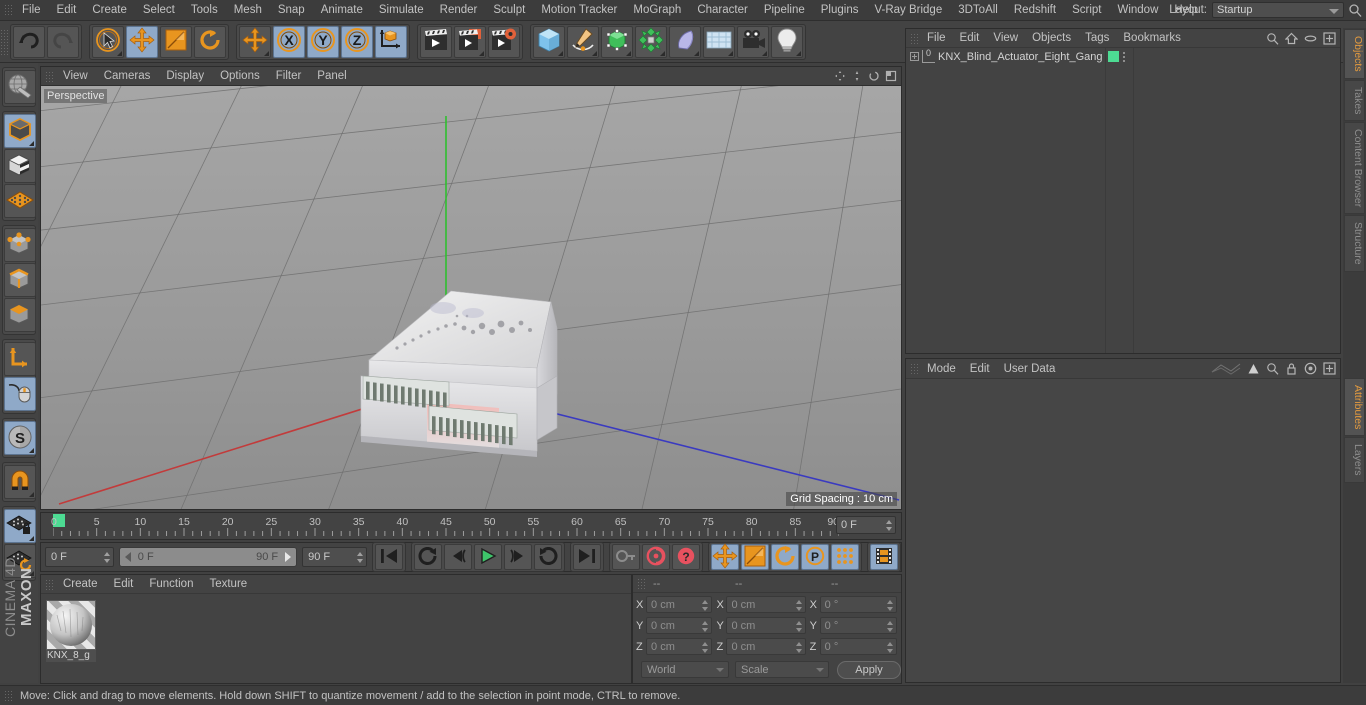  What do you see at coordinates (323, 41) in the screenshot?
I see `lock-y-button: Y` at bounding box center [323, 41].